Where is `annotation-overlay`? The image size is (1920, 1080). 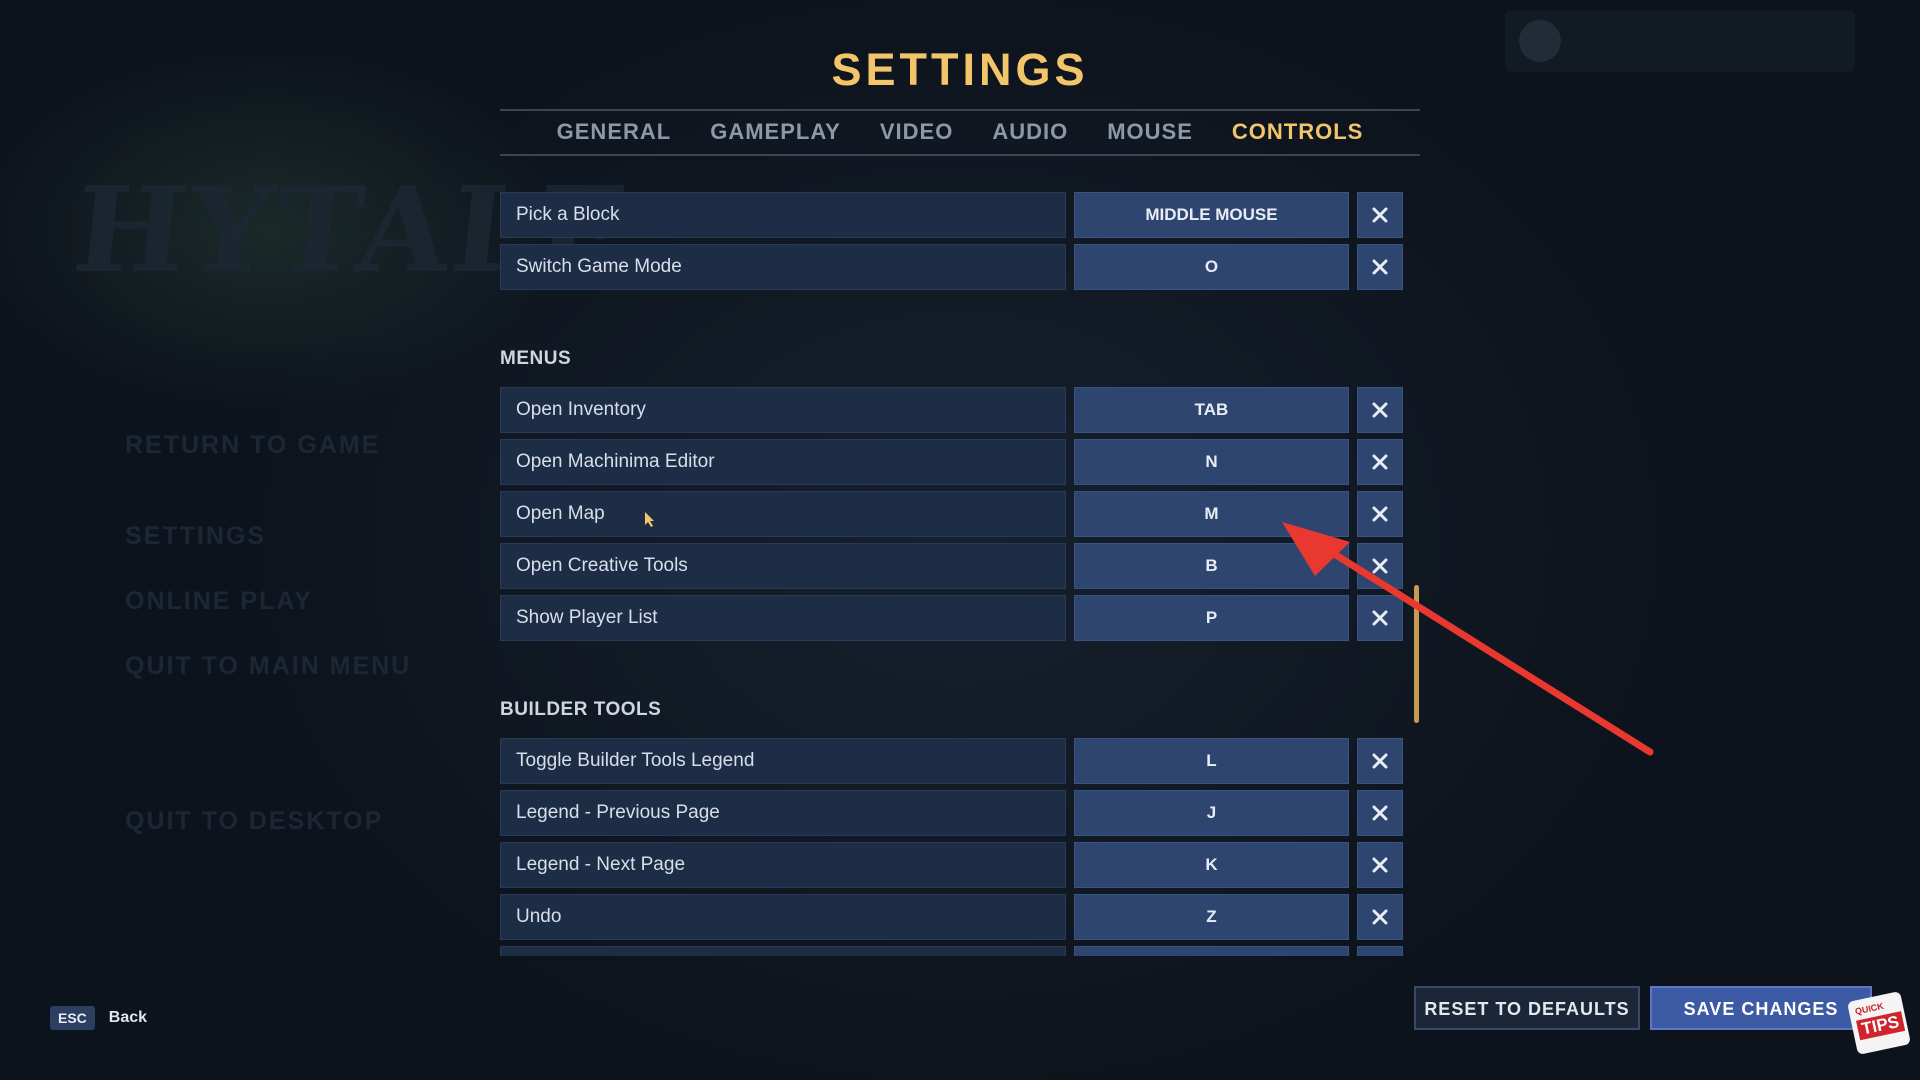
annotation-overlay is located at coordinates (1149, 634).